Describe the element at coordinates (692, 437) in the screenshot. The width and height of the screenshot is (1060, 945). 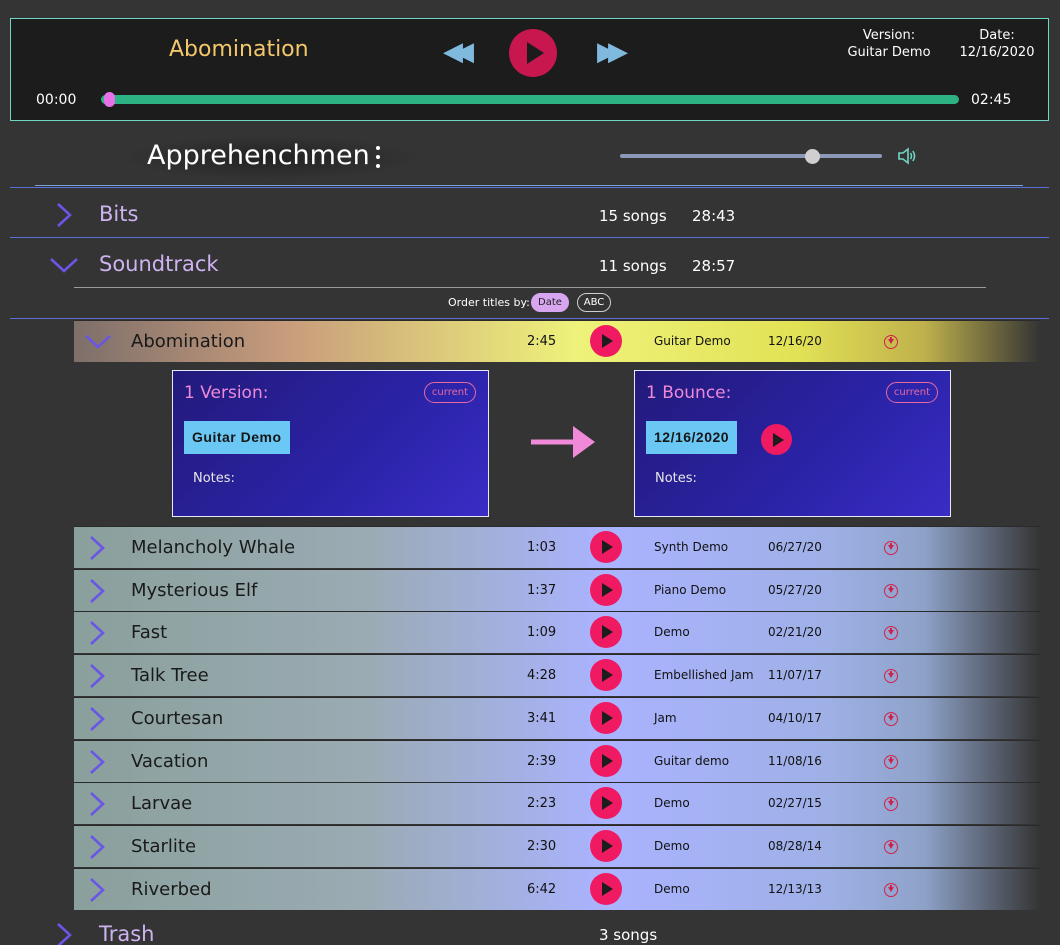
I see `bounce-chip: 12/16/2020` at that location.